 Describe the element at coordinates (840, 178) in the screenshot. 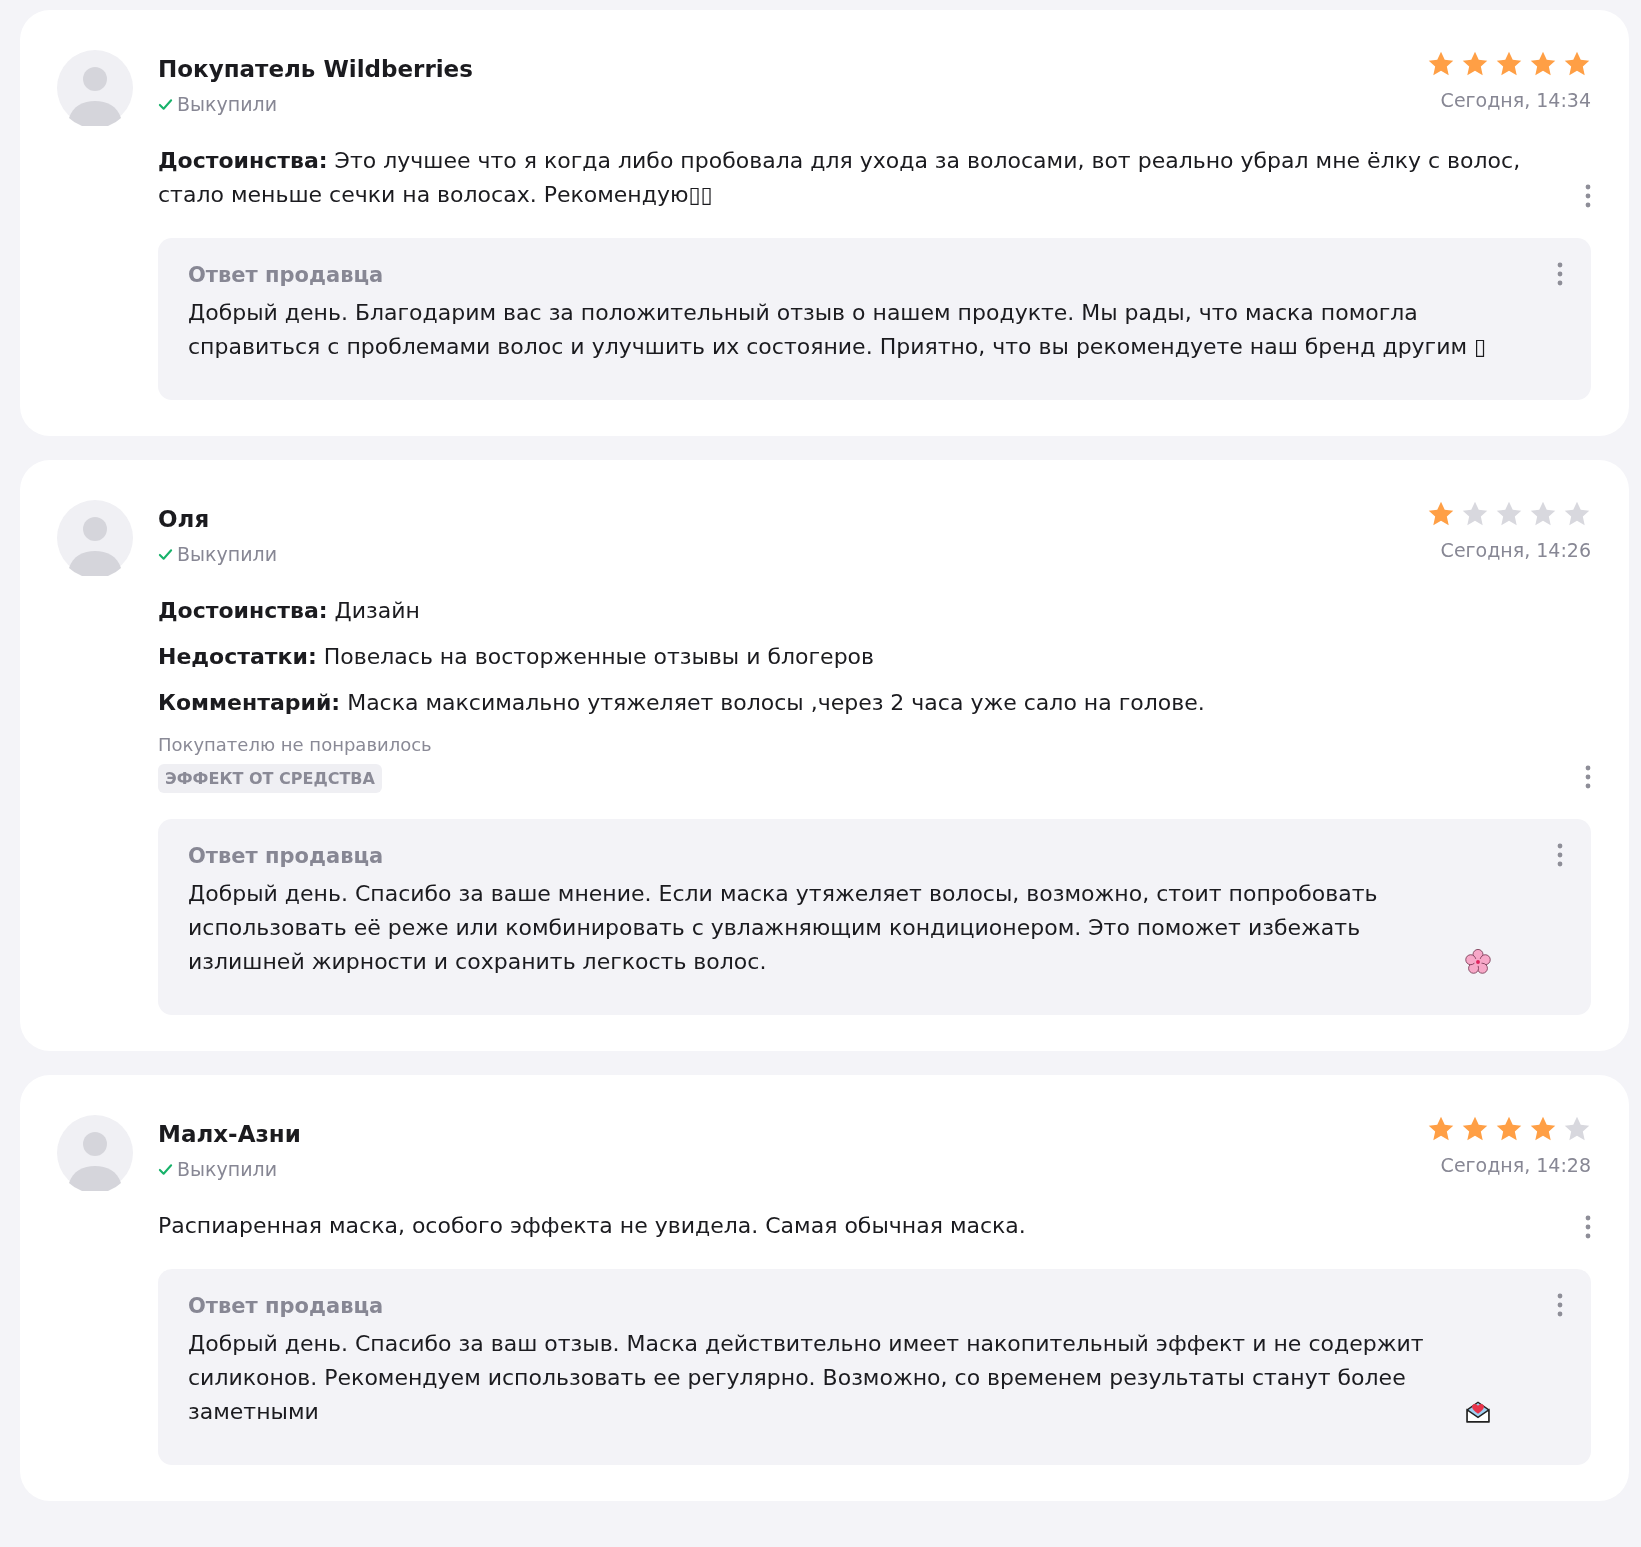

I see `review-text: Достоинства: Это лучшее что я когда либо пробовала для ухода за волосами, вот реально убрал мне ёлку с волос, стало меньше сечки на волосах. Рекомендую▯▯` at that location.